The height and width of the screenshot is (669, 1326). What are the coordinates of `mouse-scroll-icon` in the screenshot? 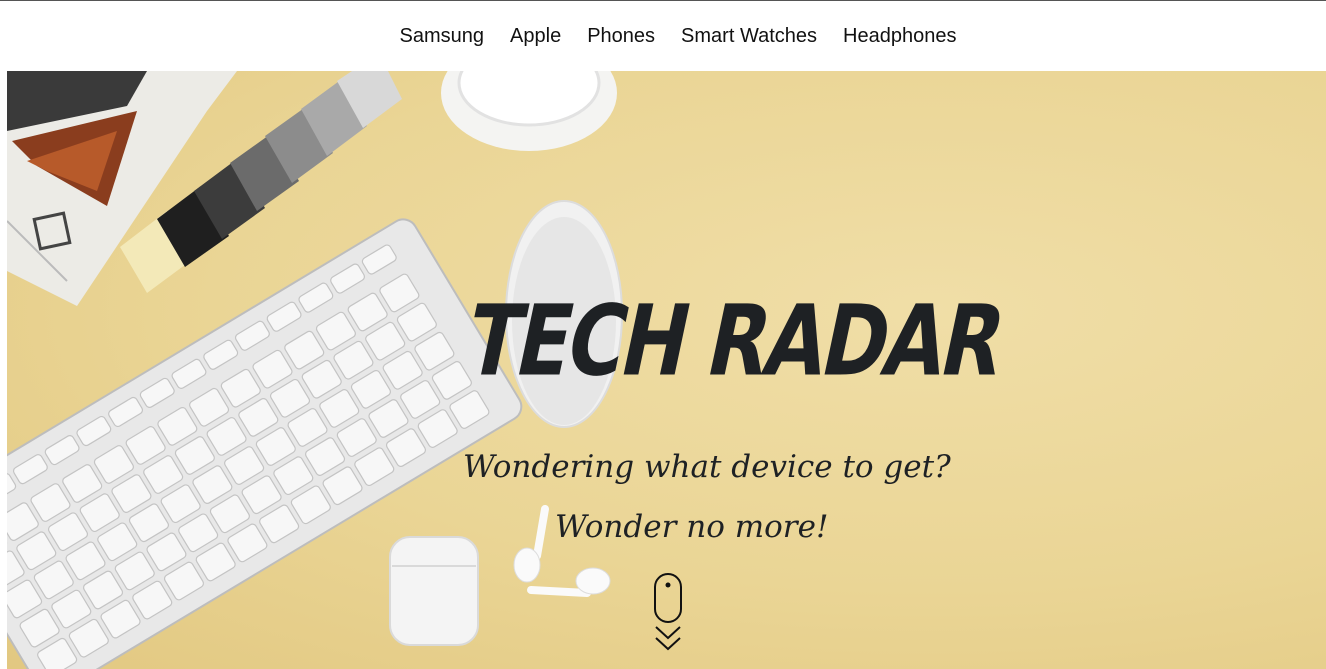 It's located at (668, 613).